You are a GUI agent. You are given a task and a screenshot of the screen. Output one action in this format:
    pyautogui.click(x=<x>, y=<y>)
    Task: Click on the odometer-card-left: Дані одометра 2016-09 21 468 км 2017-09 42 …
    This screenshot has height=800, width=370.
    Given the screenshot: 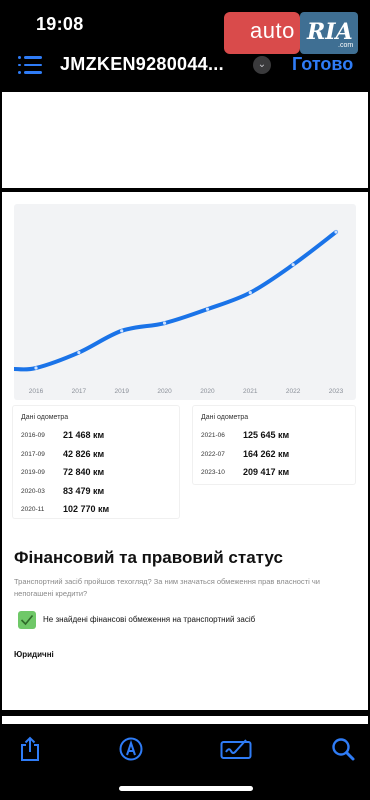 What is the action you would take?
    pyautogui.click(x=96, y=462)
    